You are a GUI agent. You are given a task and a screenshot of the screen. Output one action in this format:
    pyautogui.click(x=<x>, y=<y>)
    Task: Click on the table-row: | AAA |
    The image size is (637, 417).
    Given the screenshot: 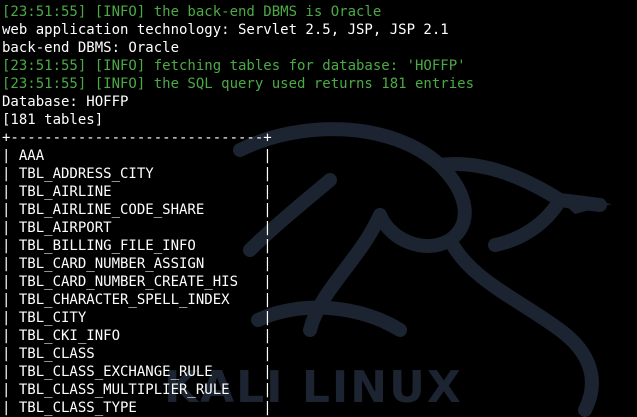 What is the action you would take?
    pyautogui.click(x=137, y=156)
    